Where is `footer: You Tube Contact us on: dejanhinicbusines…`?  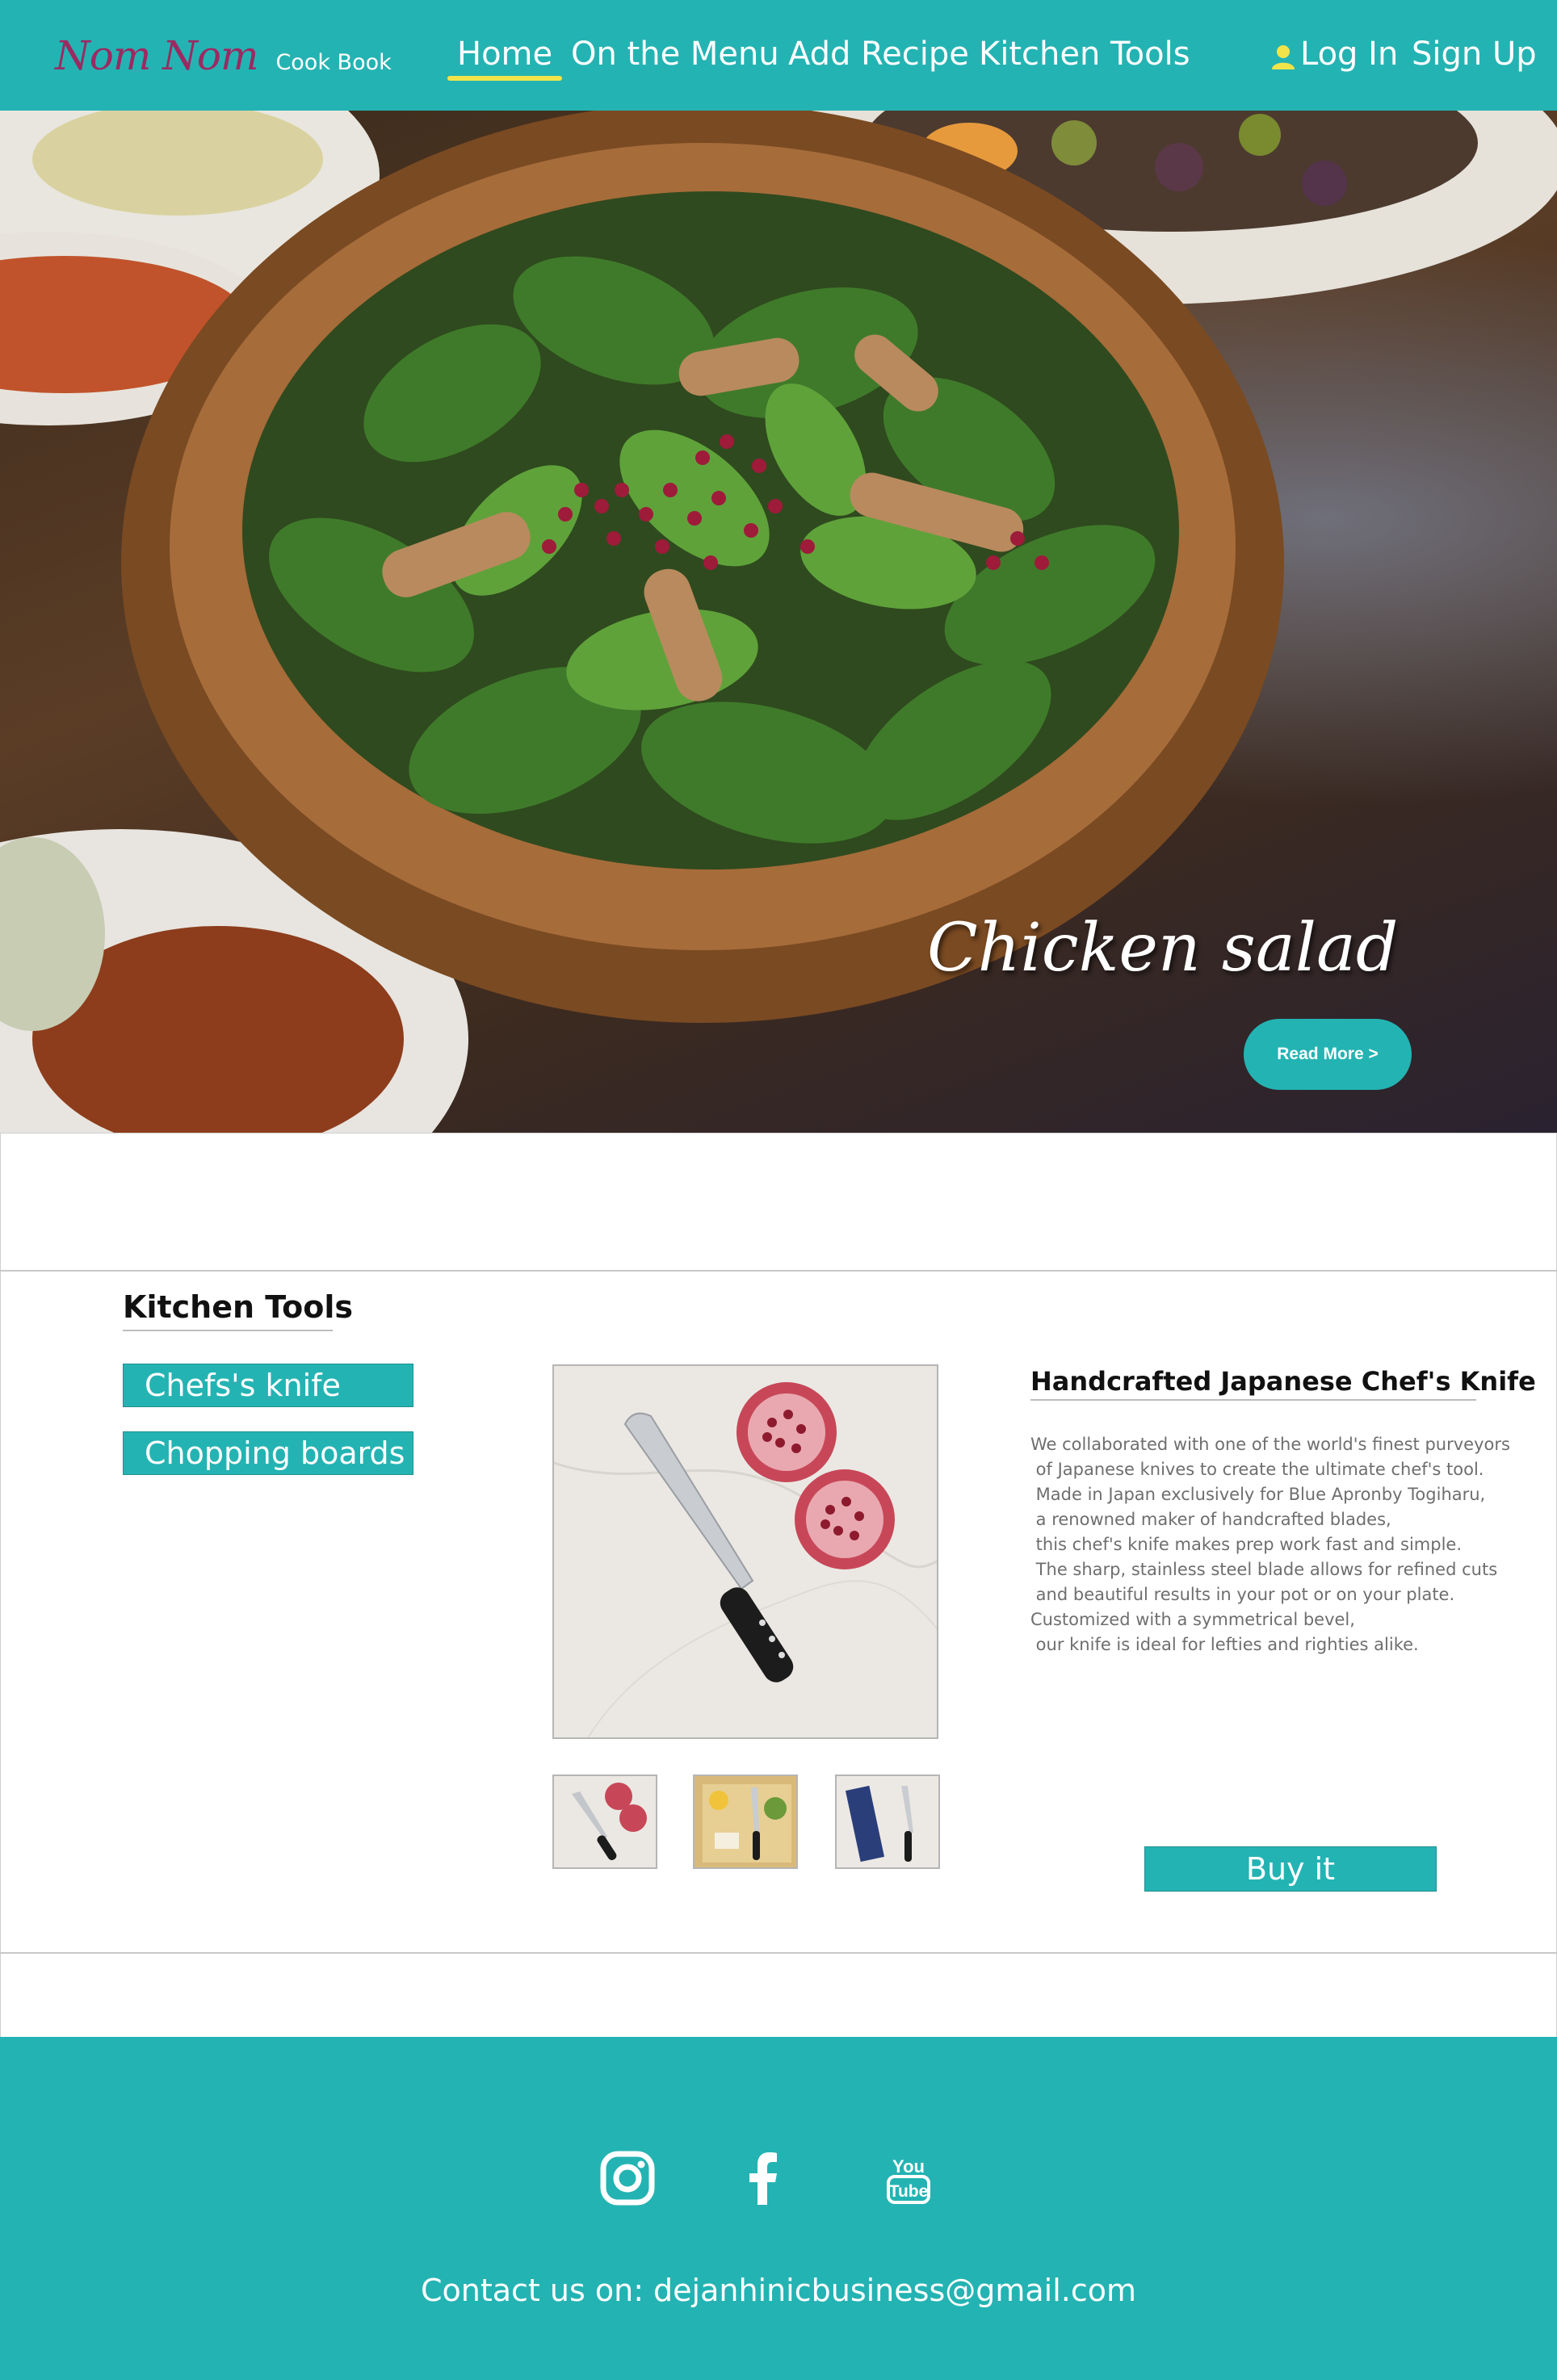
footer: You Tube Contact us on: dejanhinicbusines… is located at coordinates (779, 2208).